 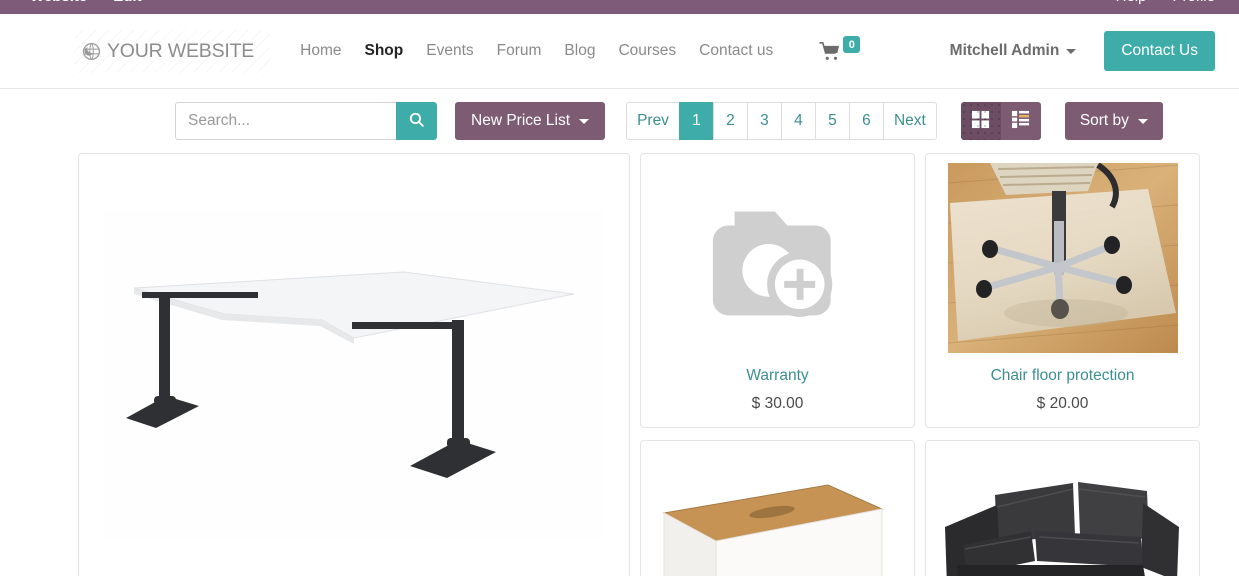 I want to click on search-icon, so click(x=416, y=121).